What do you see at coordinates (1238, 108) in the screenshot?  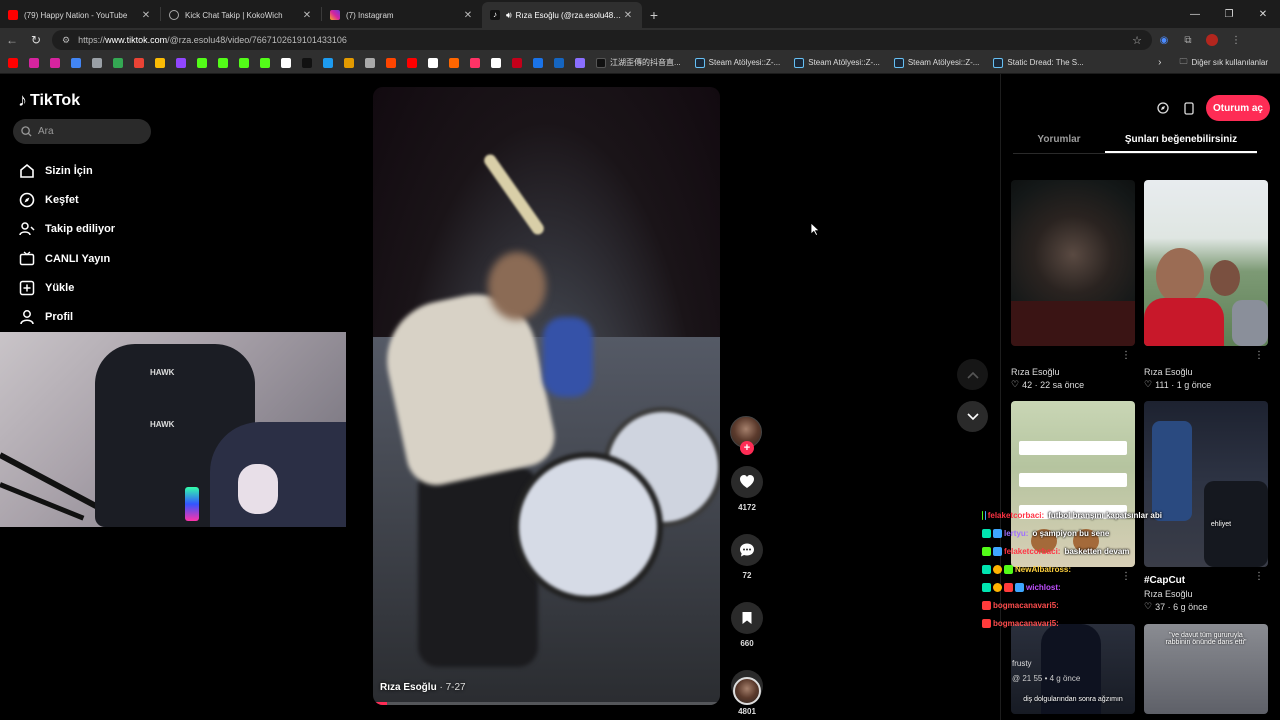 I see `login-button: Oturum aç` at bounding box center [1238, 108].